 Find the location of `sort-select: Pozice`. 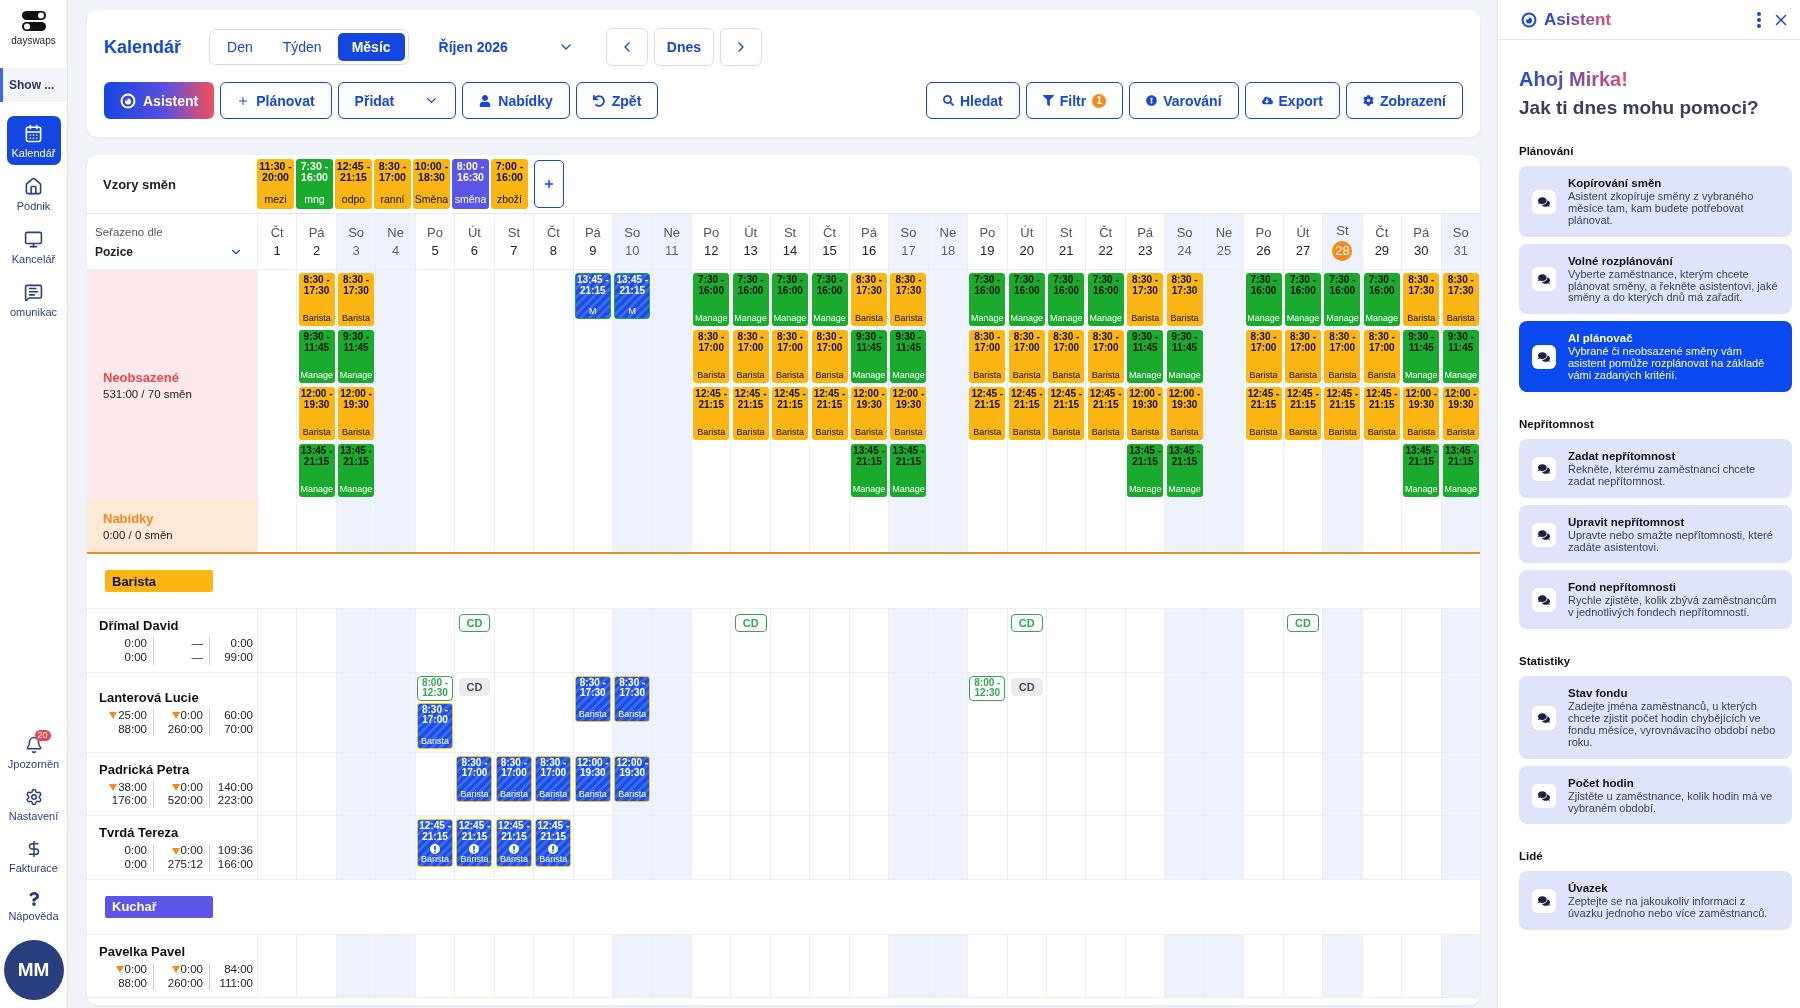

sort-select: Pozice is located at coordinates (169, 252).